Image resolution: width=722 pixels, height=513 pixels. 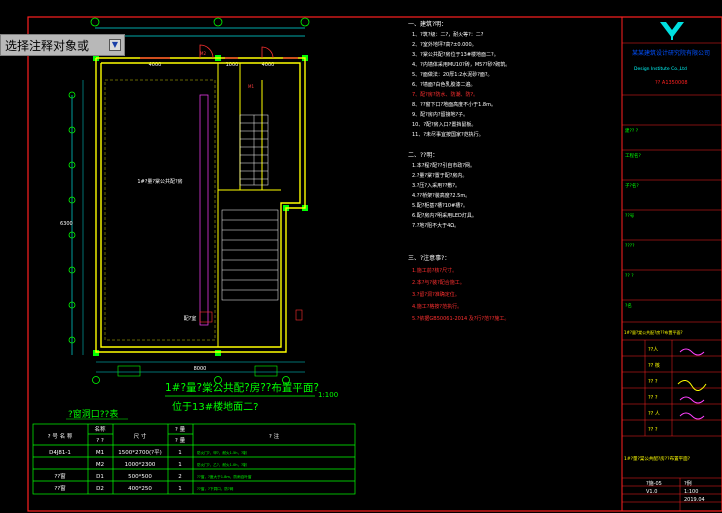 I want to click on tb-field: ?? ?, so click(x=629, y=276).